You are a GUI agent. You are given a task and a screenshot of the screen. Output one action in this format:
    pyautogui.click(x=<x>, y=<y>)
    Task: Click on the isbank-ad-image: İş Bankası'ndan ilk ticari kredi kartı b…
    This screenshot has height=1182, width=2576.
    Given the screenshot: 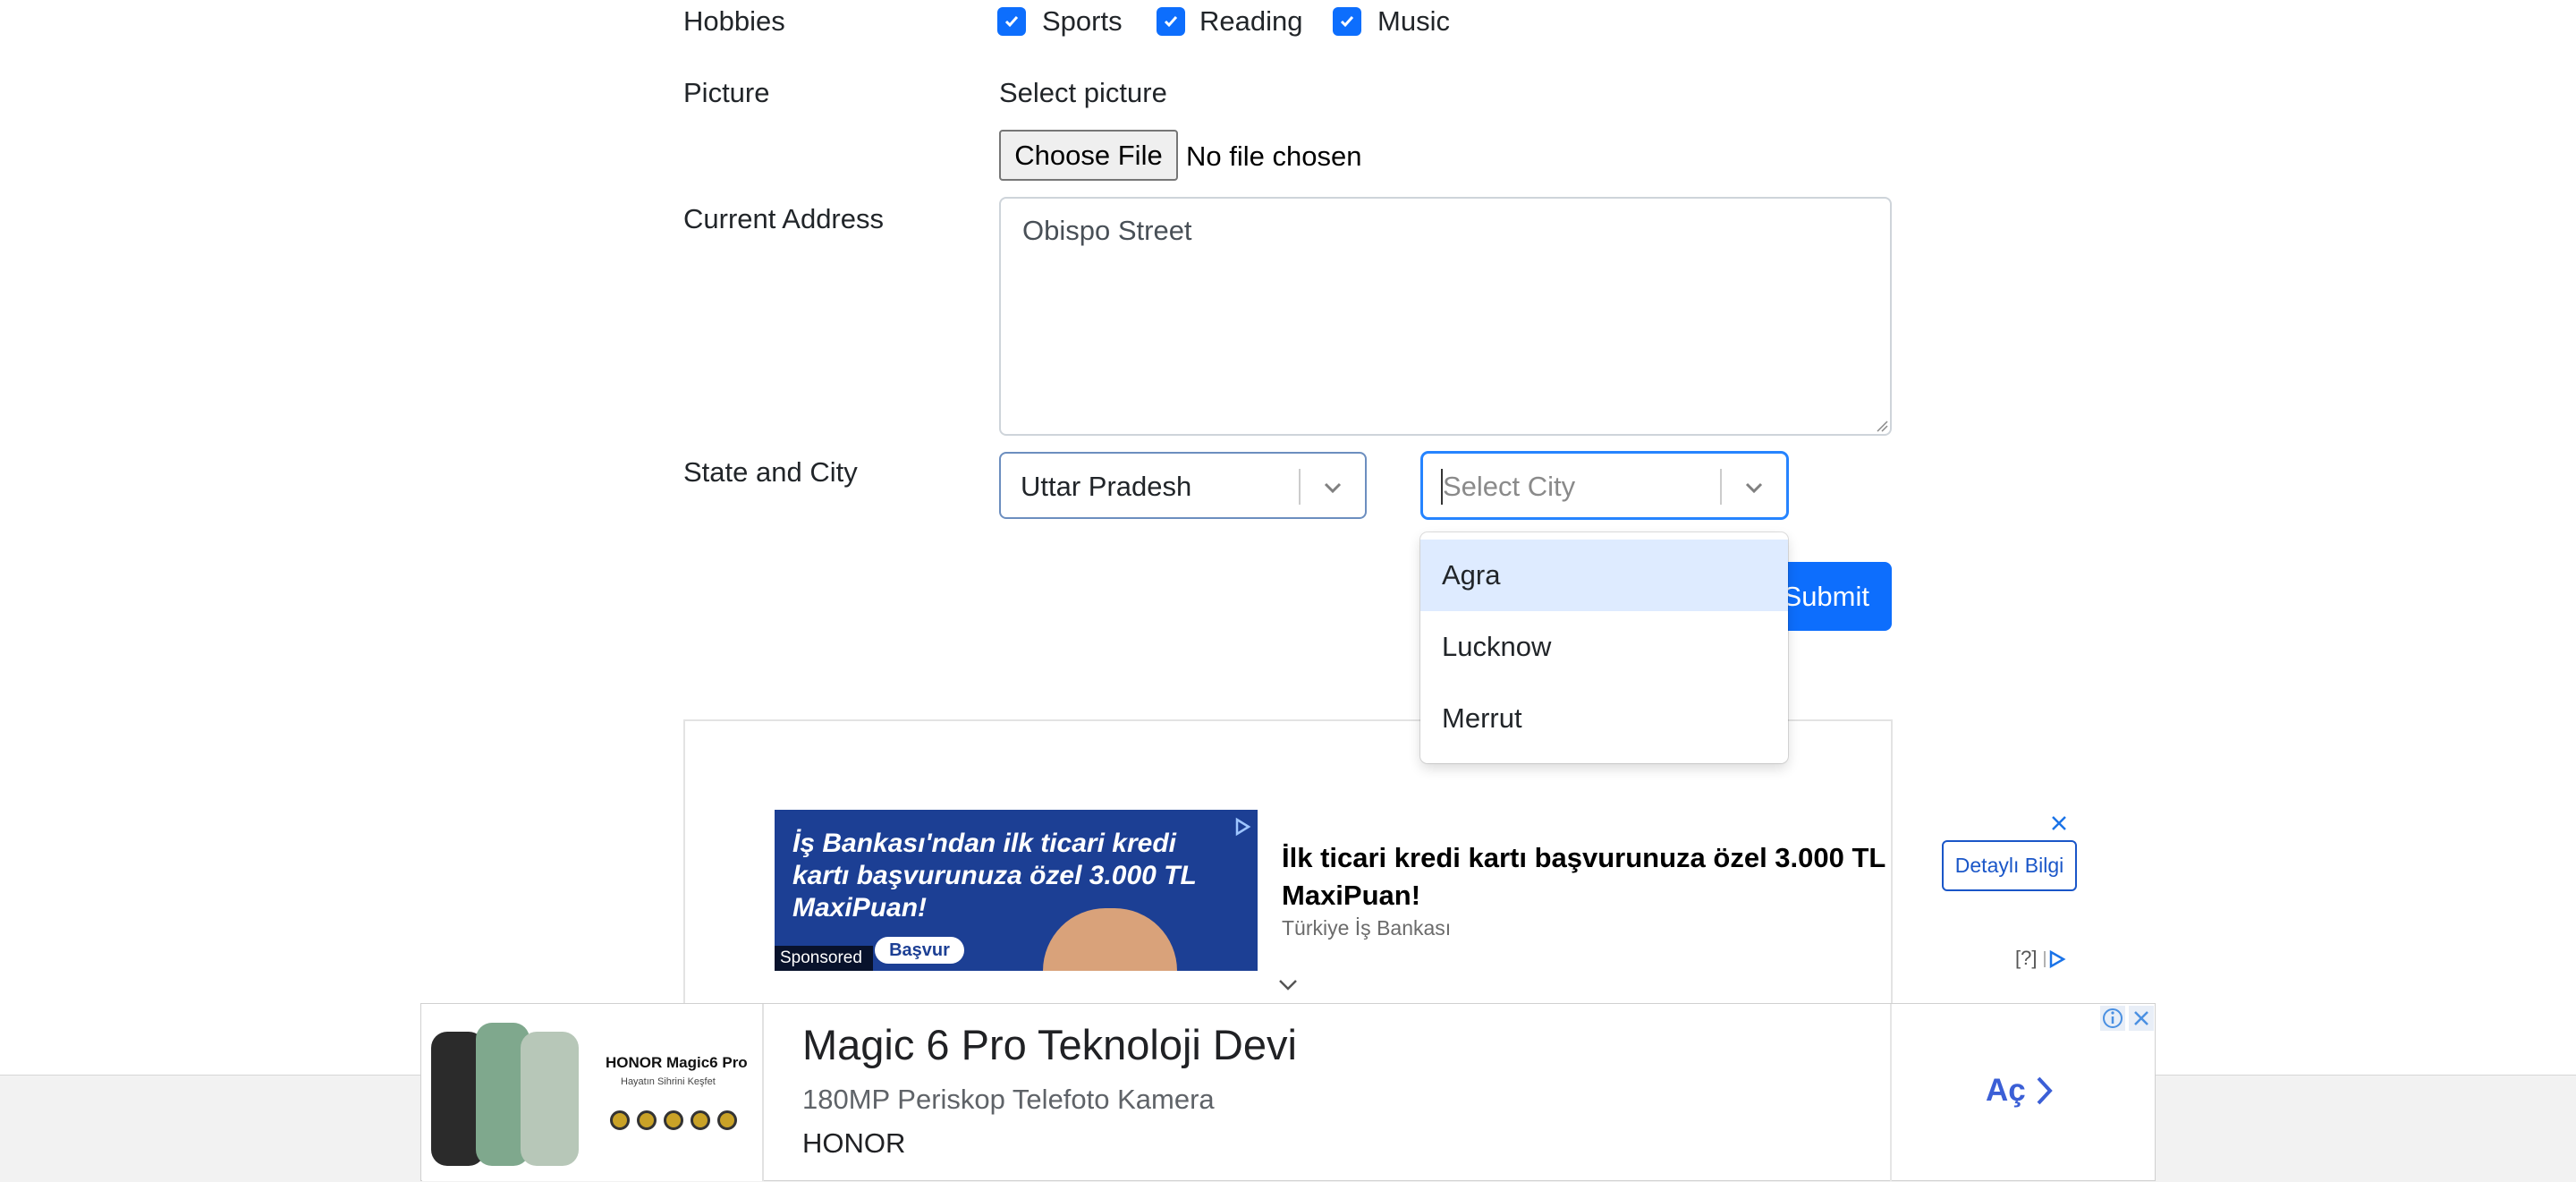 What is the action you would take?
    pyautogui.click(x=1016, y=890)
    